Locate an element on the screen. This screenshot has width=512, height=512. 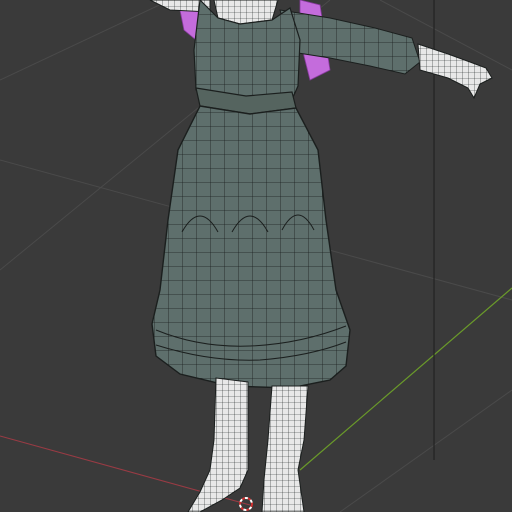
character-left-leg is located at coordinates (218, 444).